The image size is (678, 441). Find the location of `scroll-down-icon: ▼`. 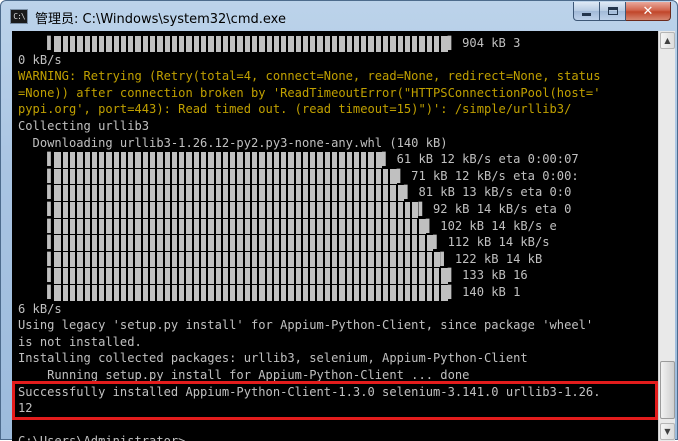

scroll-down-icon: ▼ is located at coordinates (667, 431).